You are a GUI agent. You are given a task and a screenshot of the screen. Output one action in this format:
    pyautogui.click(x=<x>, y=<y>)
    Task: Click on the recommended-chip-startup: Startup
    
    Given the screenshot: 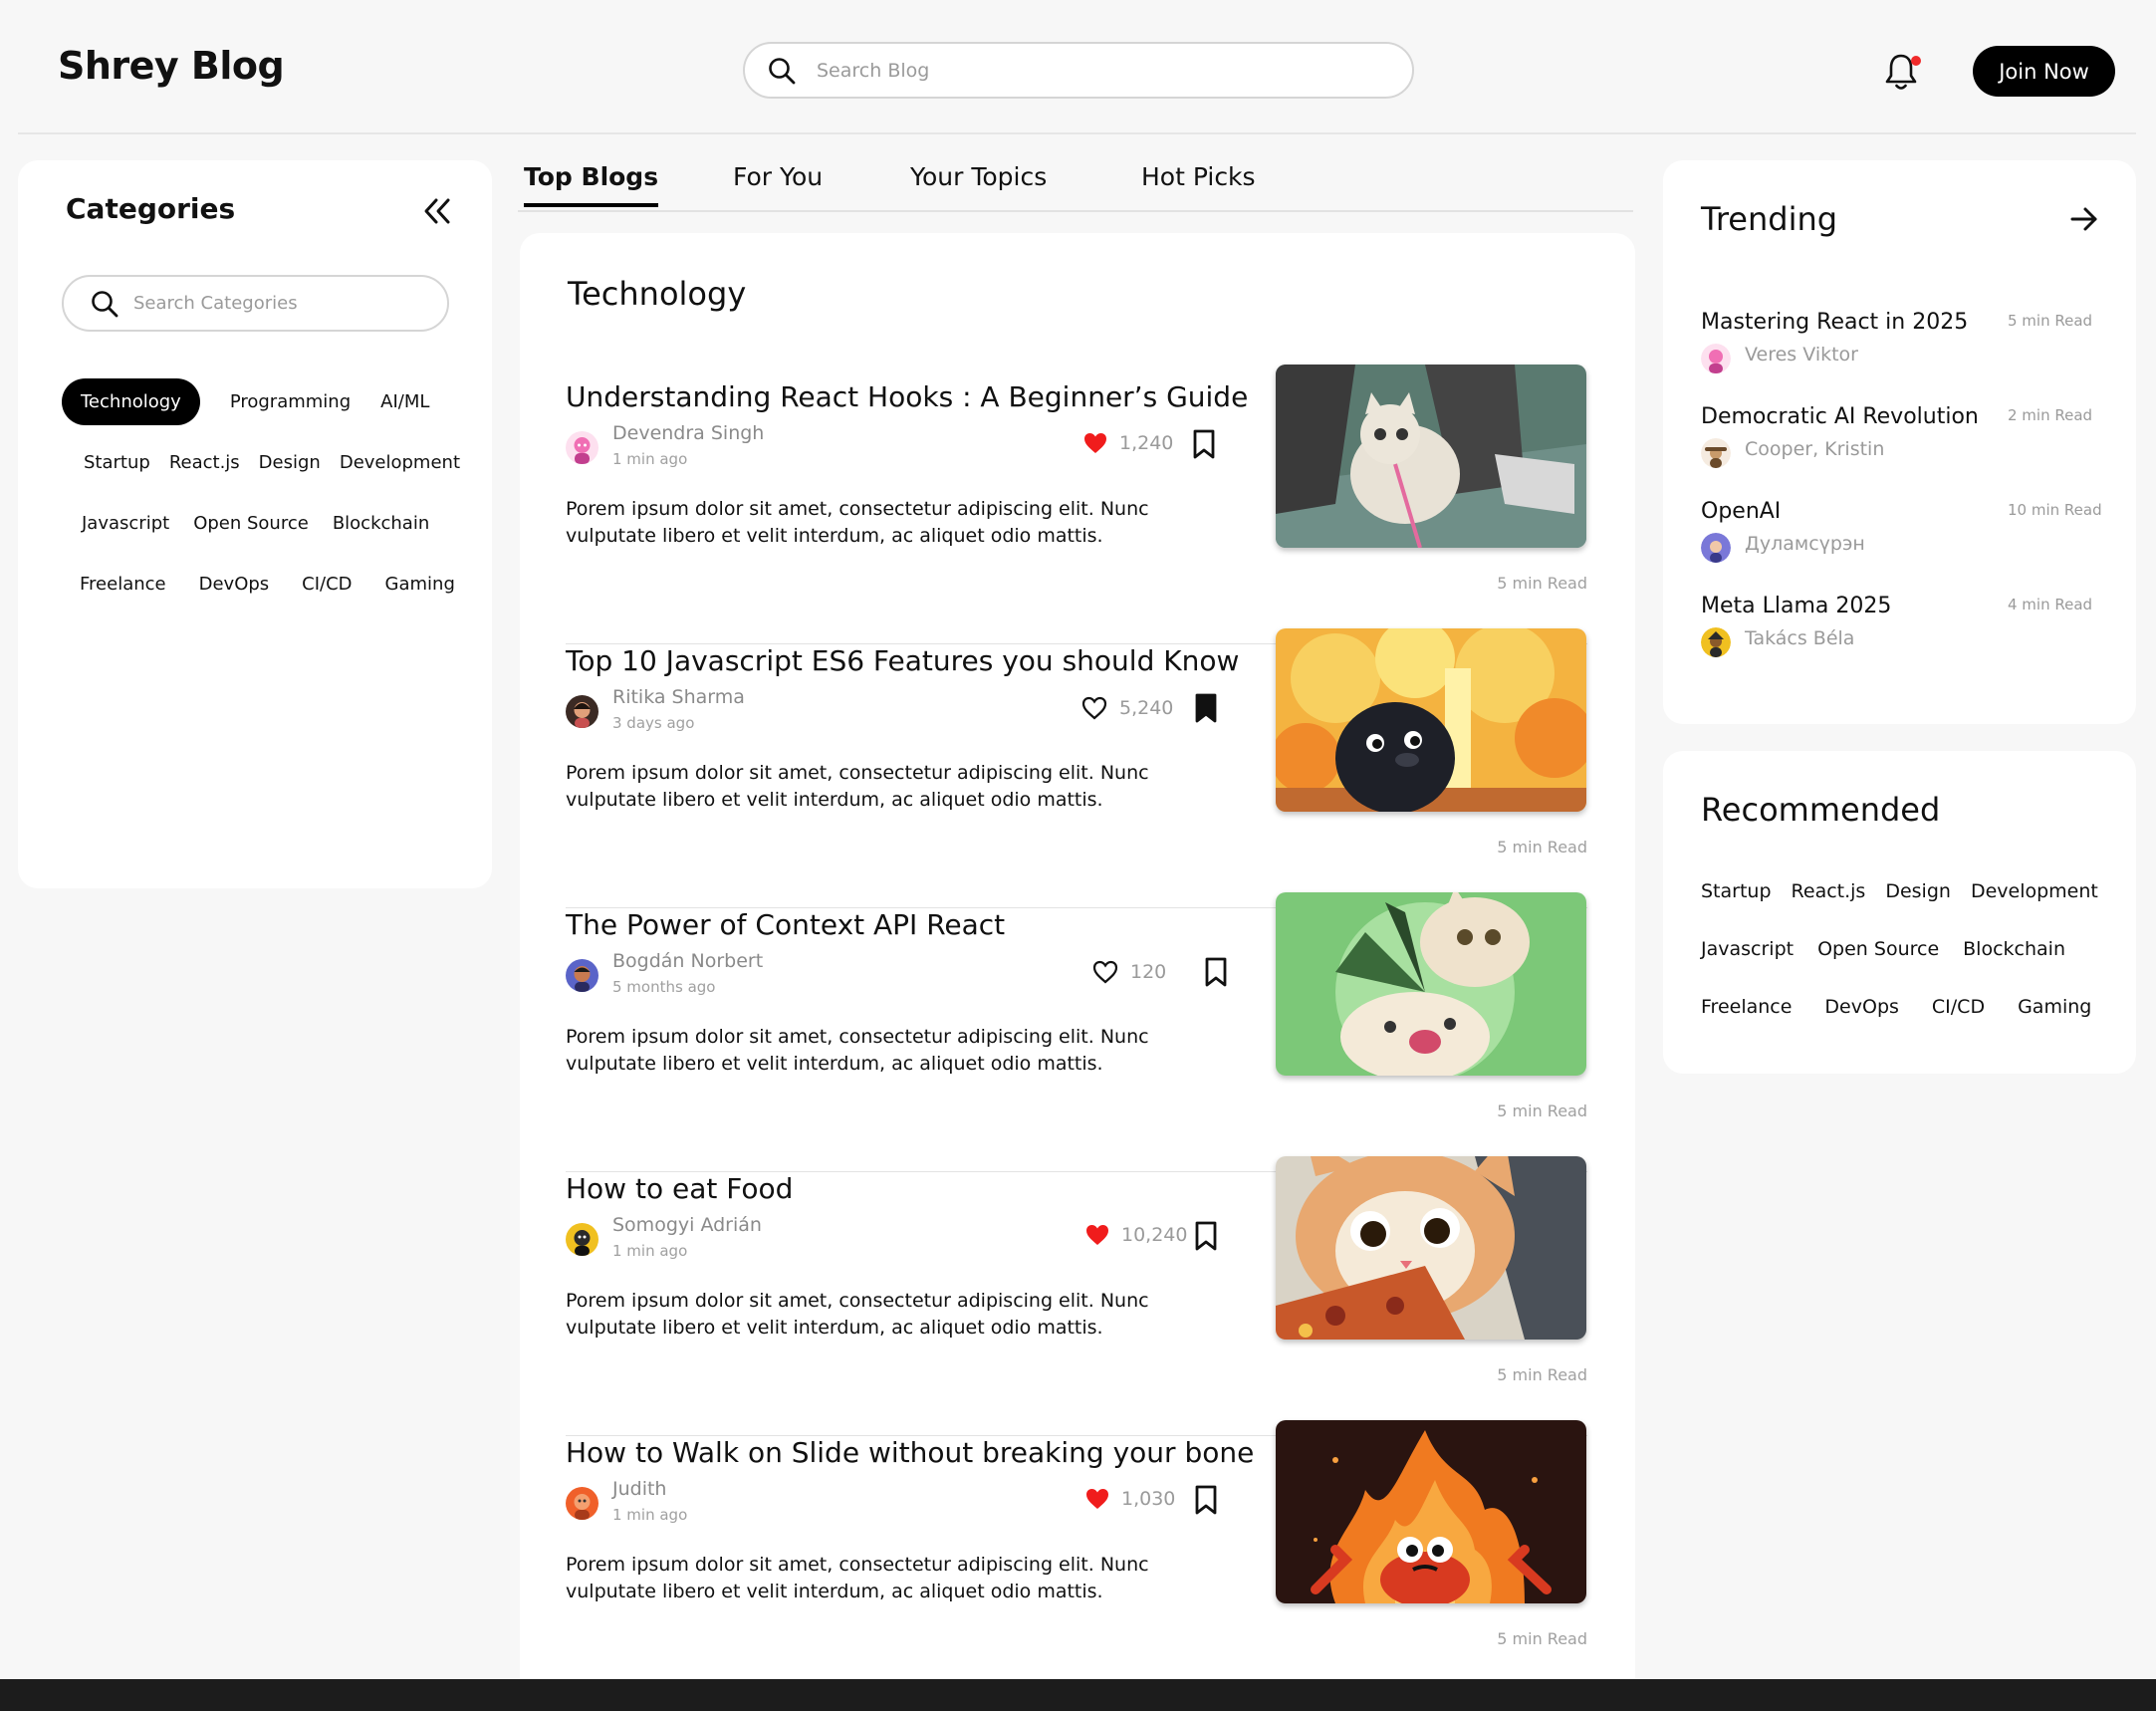 What is the action you would take?
    pyautogui.click(x=1737, y=891)
    